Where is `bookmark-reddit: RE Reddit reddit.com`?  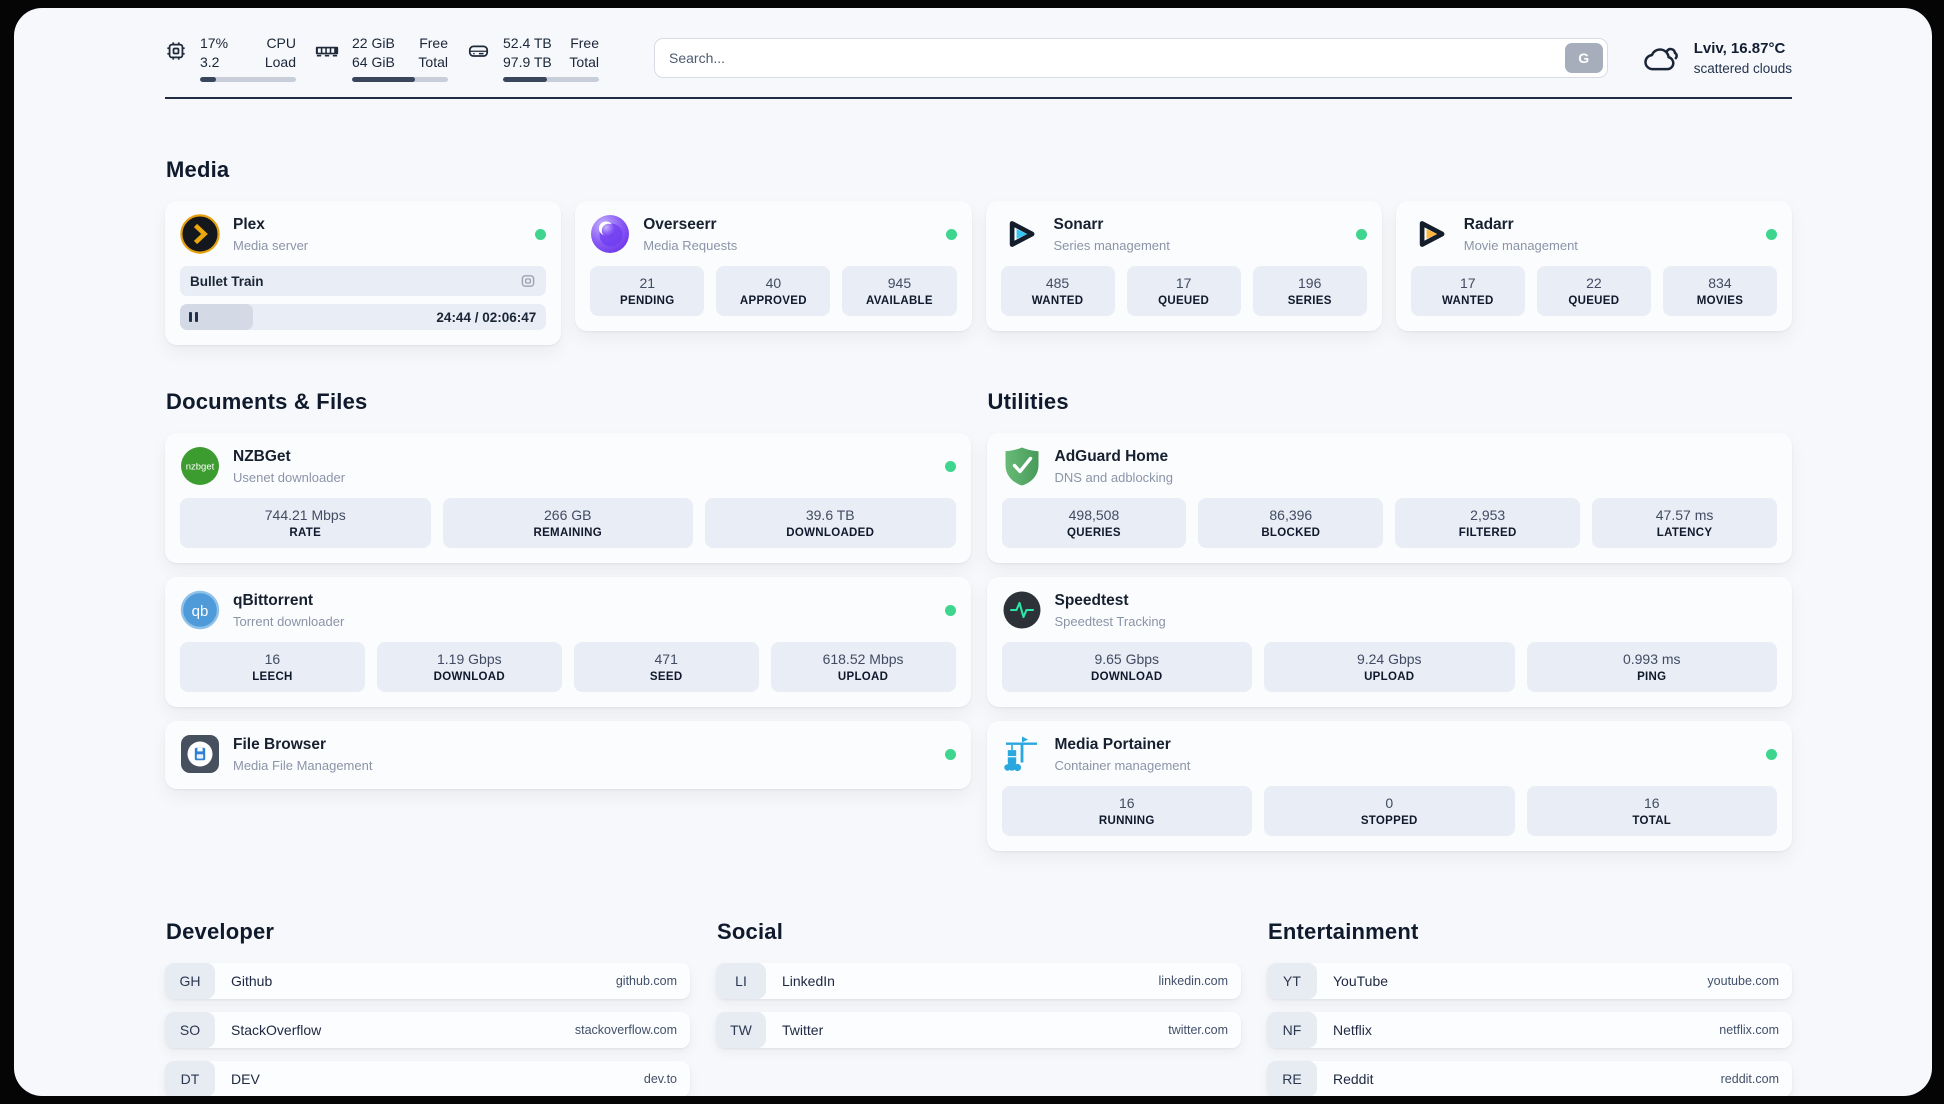 bookmark-reddit: RE Reddit reddit.com is located at coordinates (1529, 1078).